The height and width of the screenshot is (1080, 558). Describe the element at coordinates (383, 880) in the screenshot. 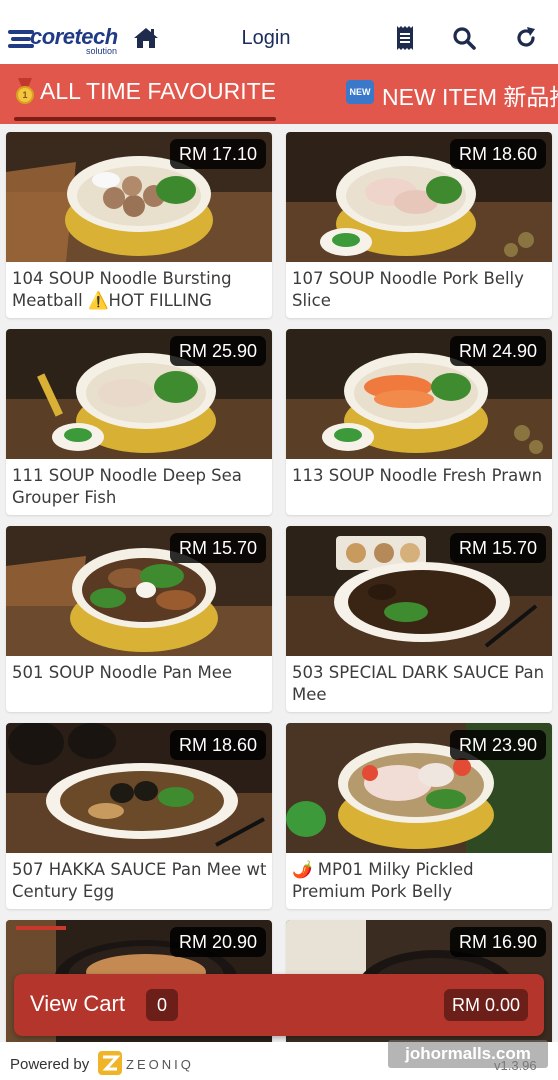

I see `product-name: 🌶️ MP01 Milky Pickled Premium Pork Belly` at that location.